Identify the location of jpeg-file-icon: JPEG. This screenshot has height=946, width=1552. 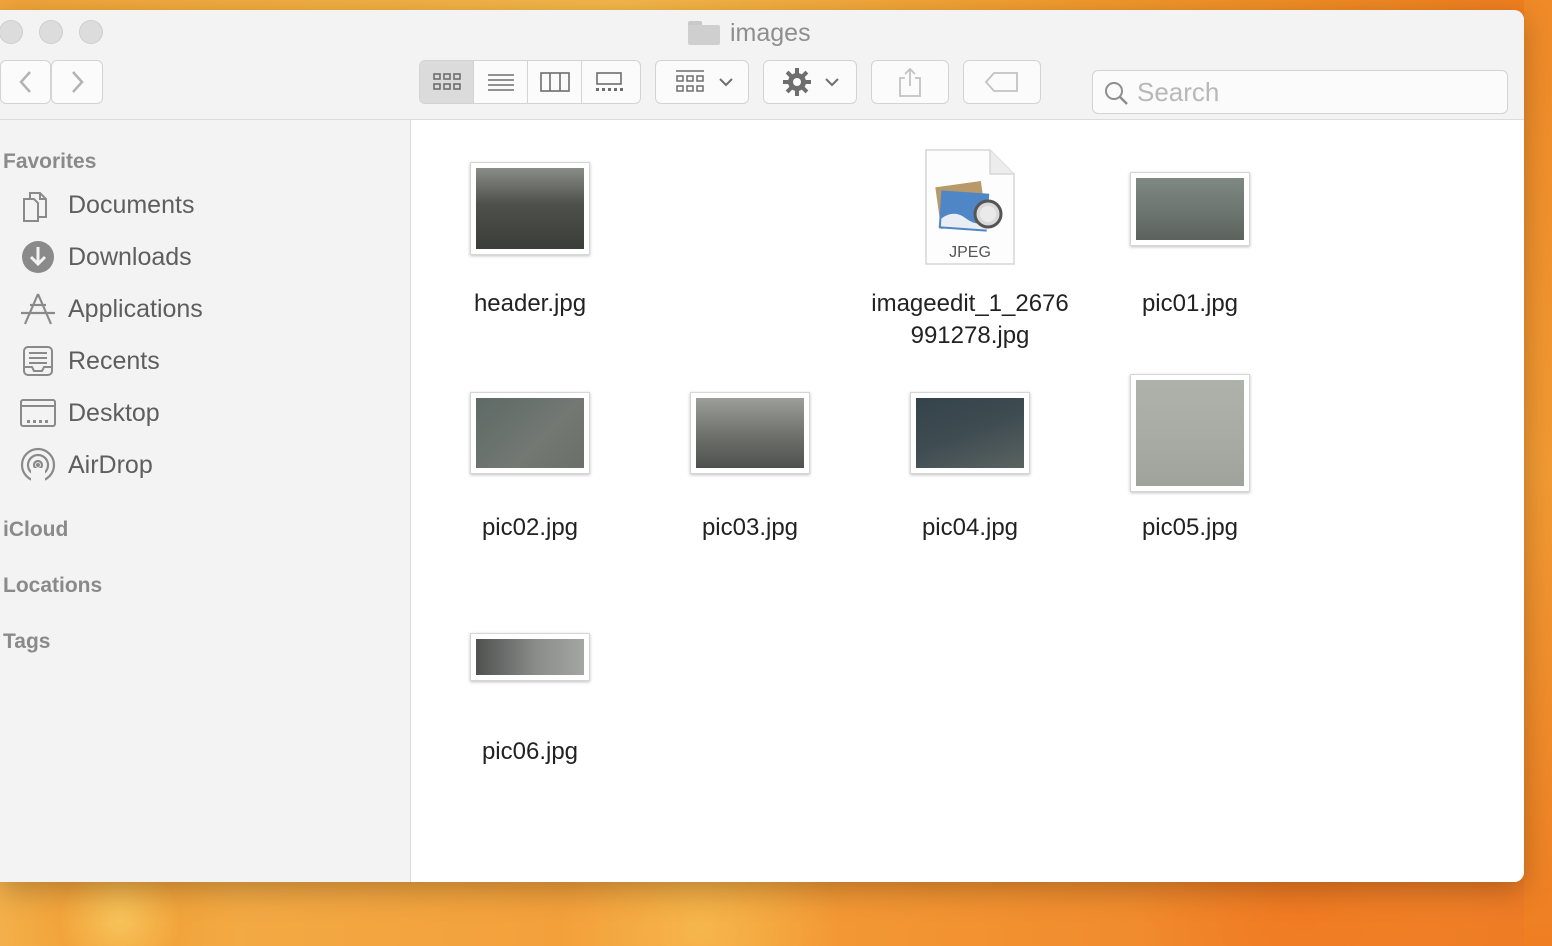
(970, 207).